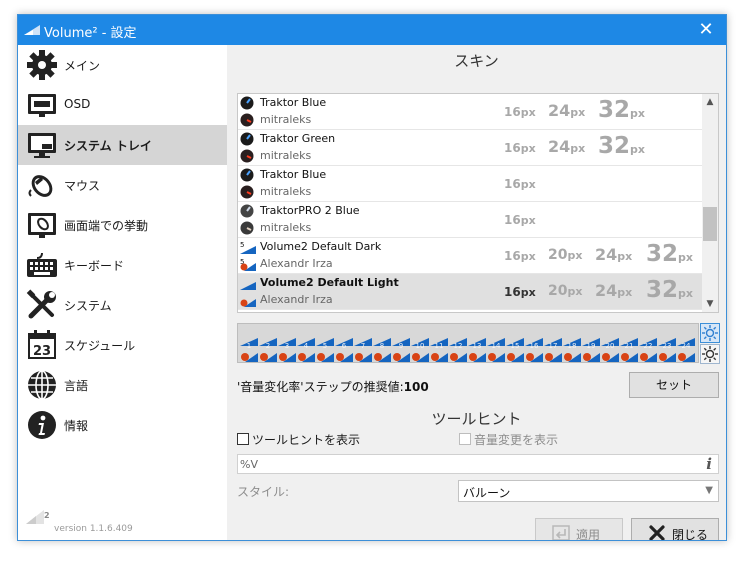  I want to click on preview-level-icon: 2, so click(268, 347).